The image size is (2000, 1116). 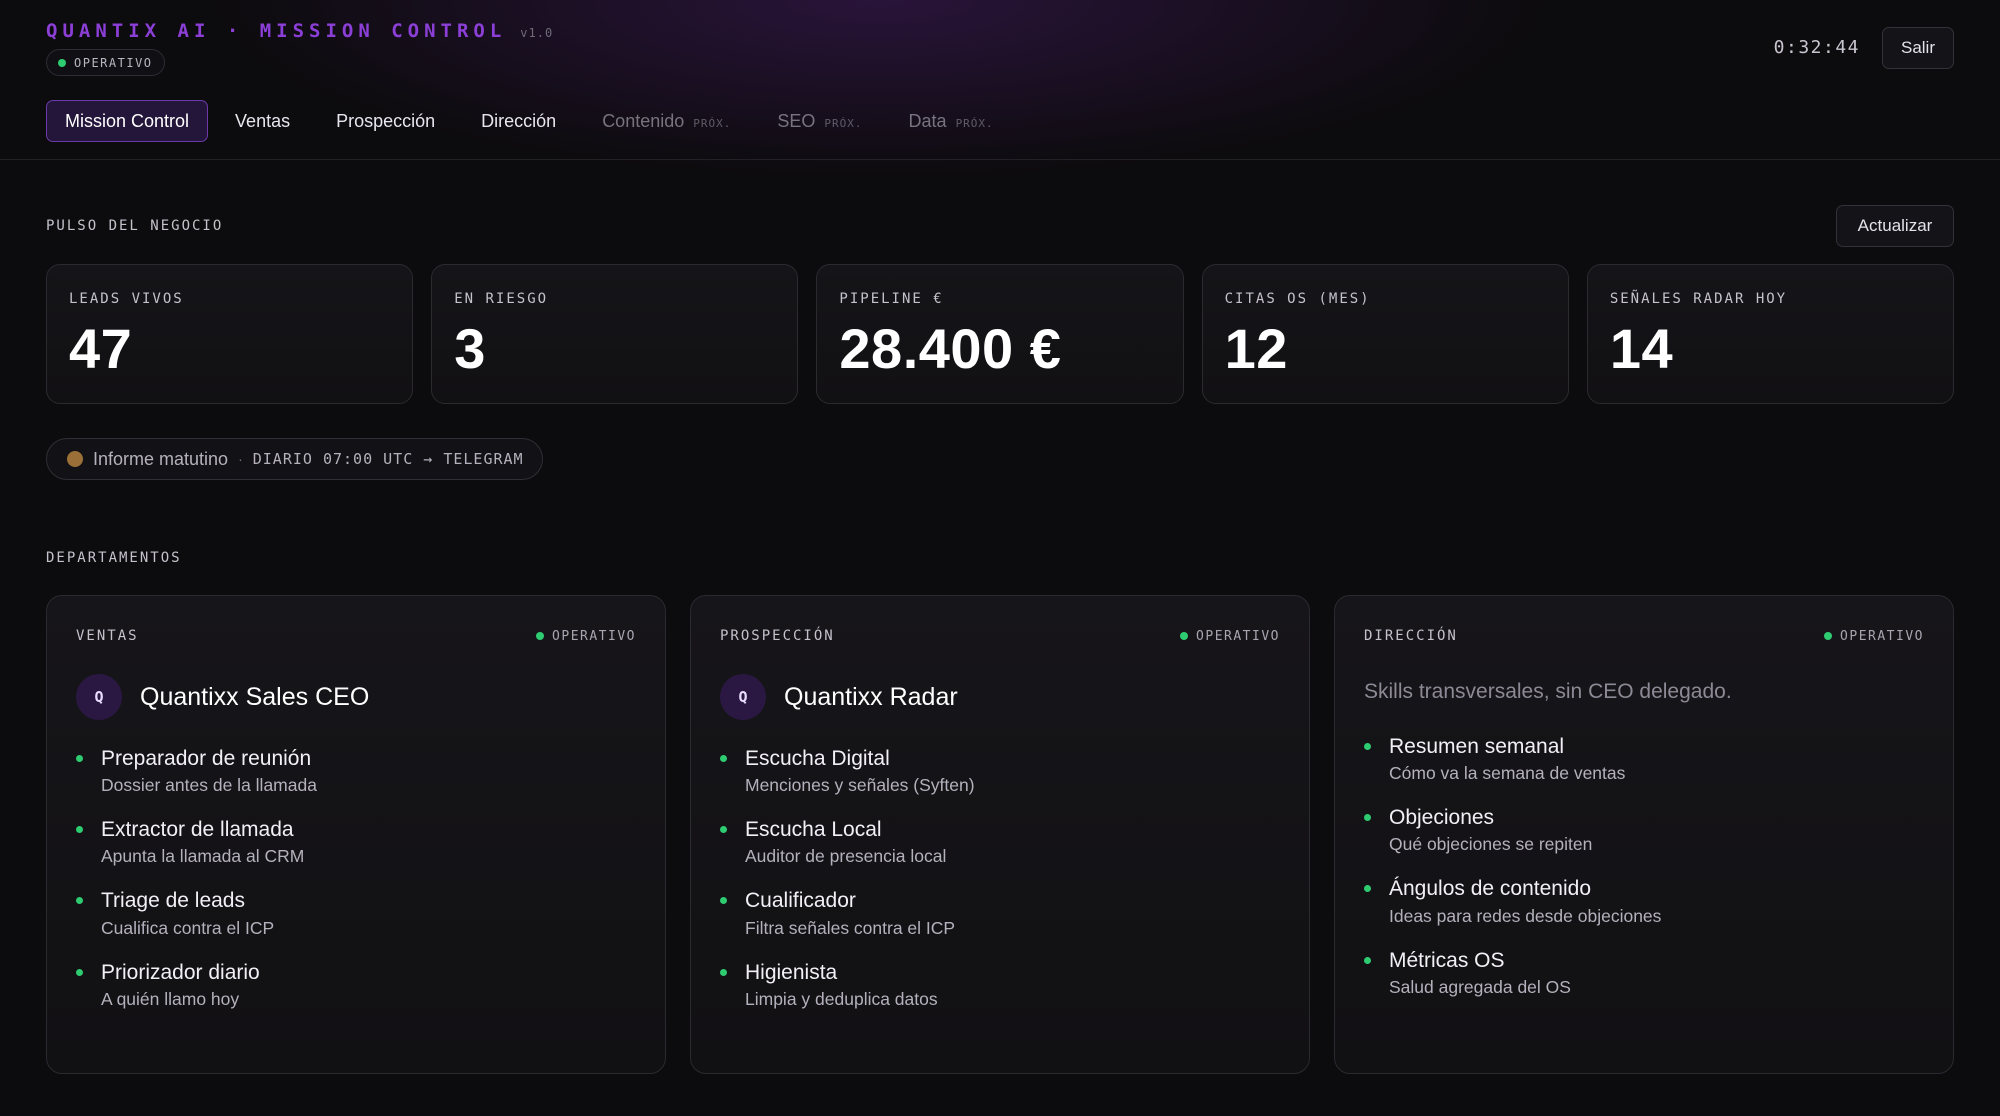 I want to click on brand: QUANTIX AI · MISSION CONTROL v1.0, so click(x=299, y=31).